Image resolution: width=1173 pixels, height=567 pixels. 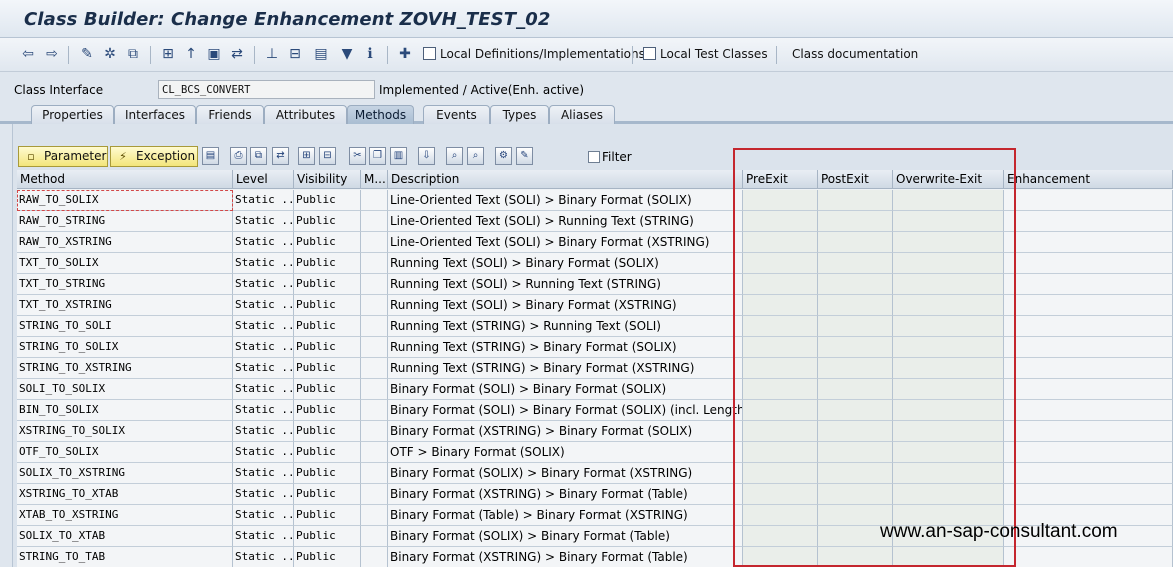 What do you see at coordinates (125, 515) in the screenshot?
I see `cell-method: XTAB_TO_XSTRING` at bounding box center [125, 515].